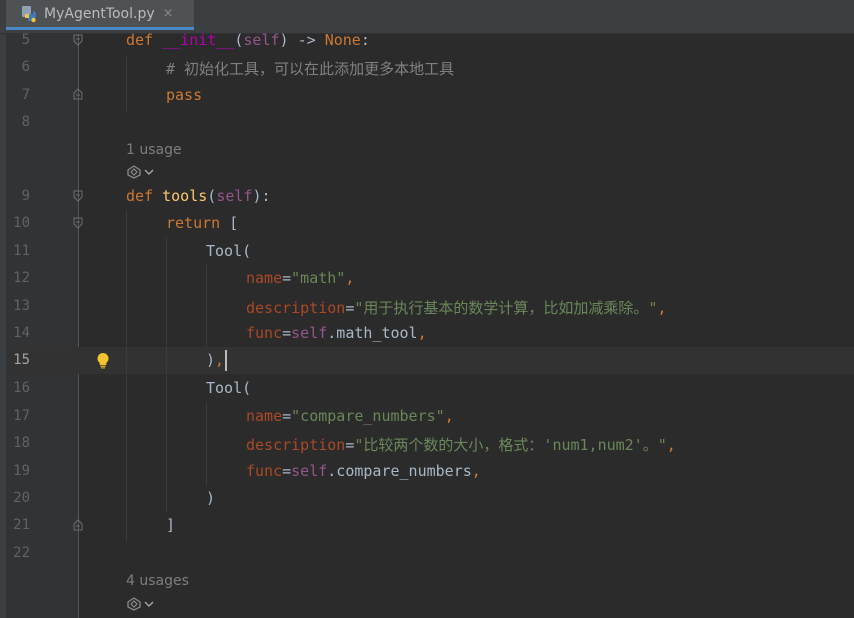 This screenshot has width=854, height=618. What do you see at coordinates (21, 498) in the screenshot?
I see `line-number: 20` at bounding box center [21, 498].